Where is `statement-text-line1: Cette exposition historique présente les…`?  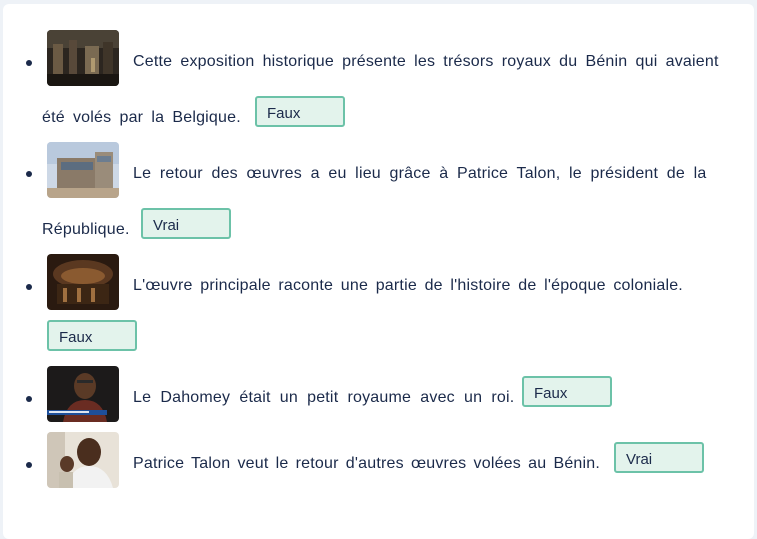 statement-text-line1: Cette exposition historique présente les… is located at coordinates (426, 61).